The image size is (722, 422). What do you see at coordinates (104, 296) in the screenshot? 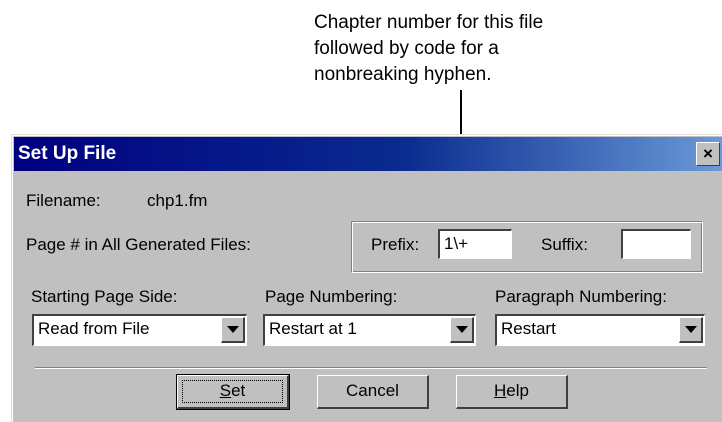
I see `starting-page-side-label: Starting Page Side:` at bounding box center [104, 296].